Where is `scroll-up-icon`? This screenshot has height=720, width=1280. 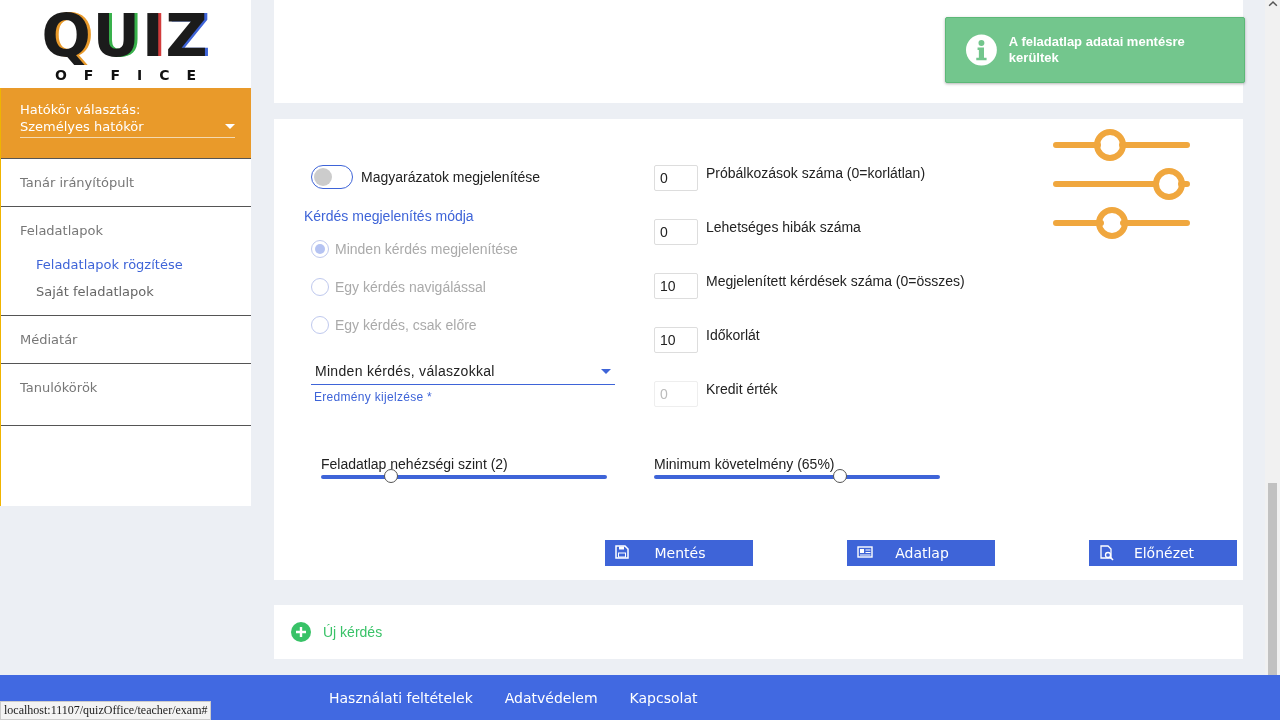
scroll-up-icon is located at coordinates (1272, 4).